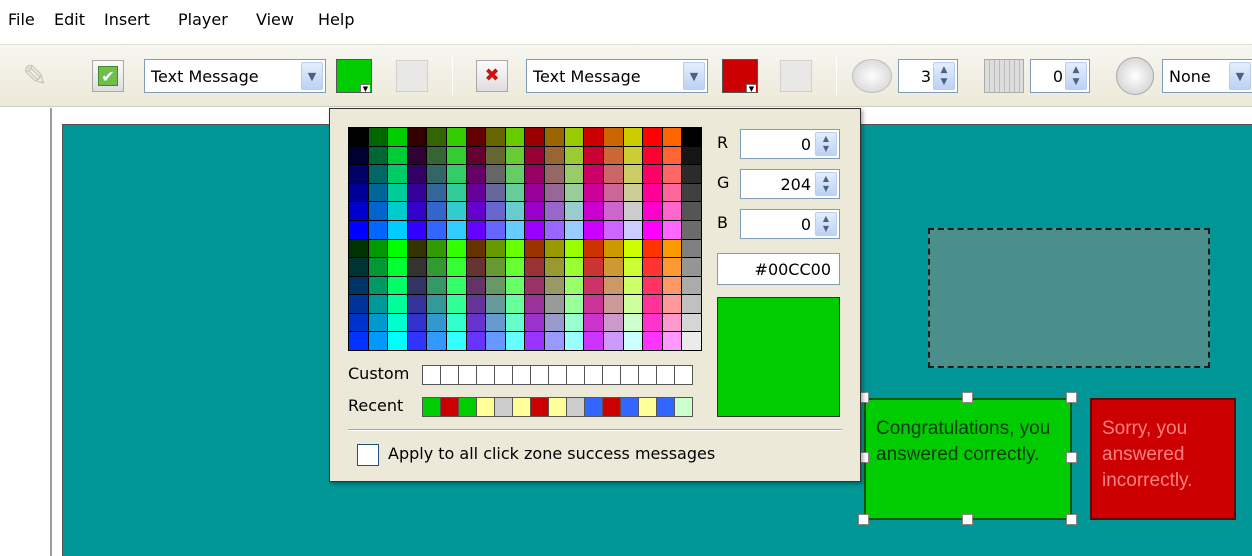 This screenshot has width=1252, height=556. What do you see at coordinates (108, 76) in the screenshot?
I see `success-check-icon: ✔` at bounding box center [108, 76].